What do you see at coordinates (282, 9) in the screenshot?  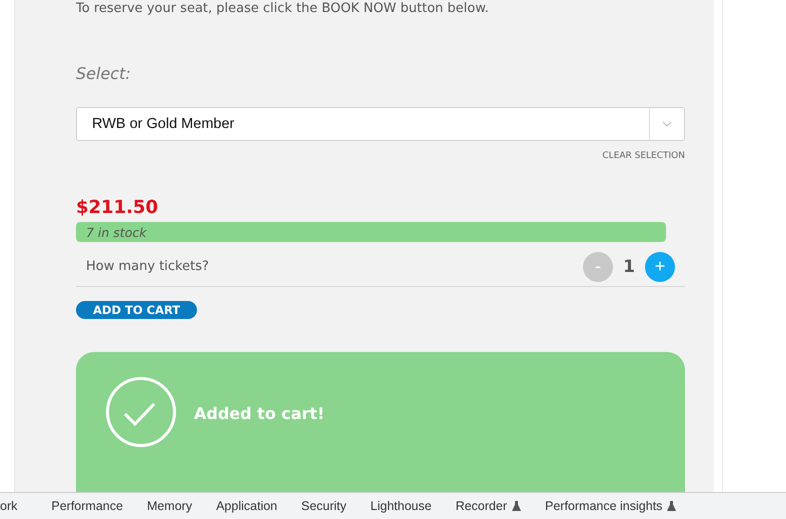 I see `instruction-text: To reserve your seat, please click the BOOK NOW button below.` at bounding box center [282, 9].